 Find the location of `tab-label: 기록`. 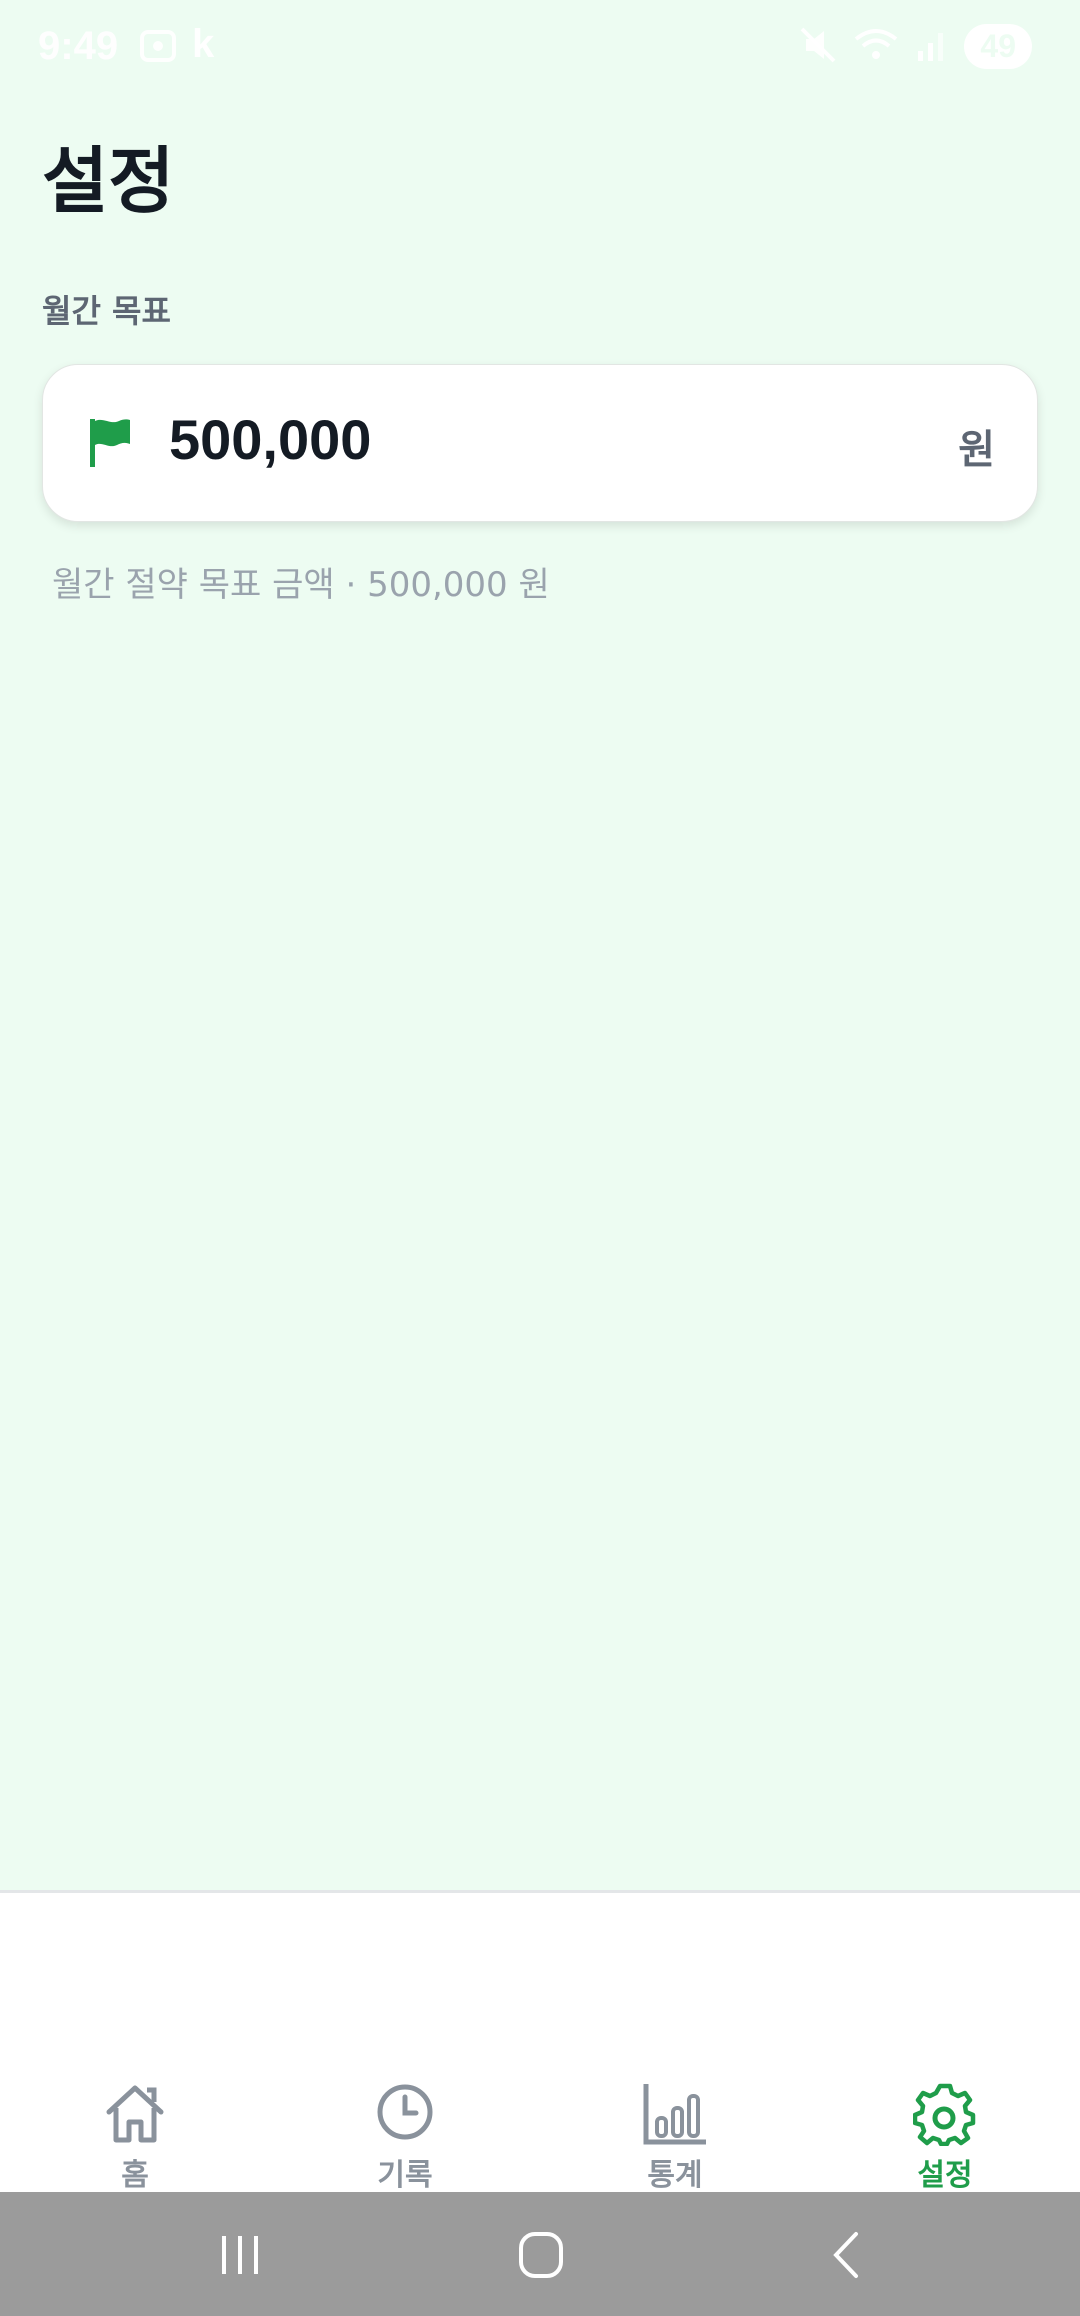

tab-label: 기록 is located at coordinates (405, 2175).